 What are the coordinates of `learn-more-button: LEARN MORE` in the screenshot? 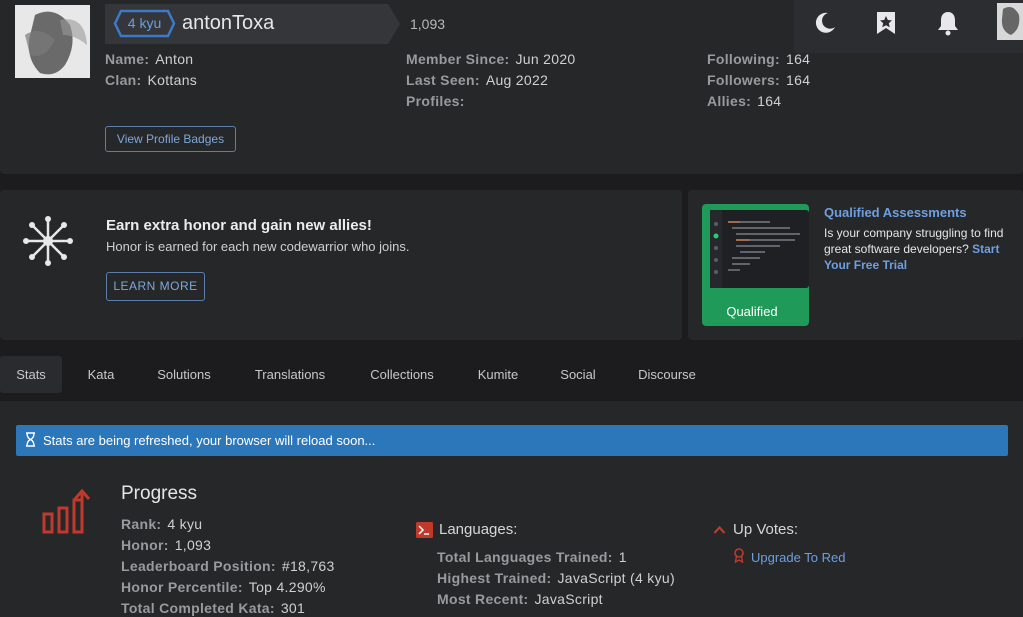 It's located at (155, 286).